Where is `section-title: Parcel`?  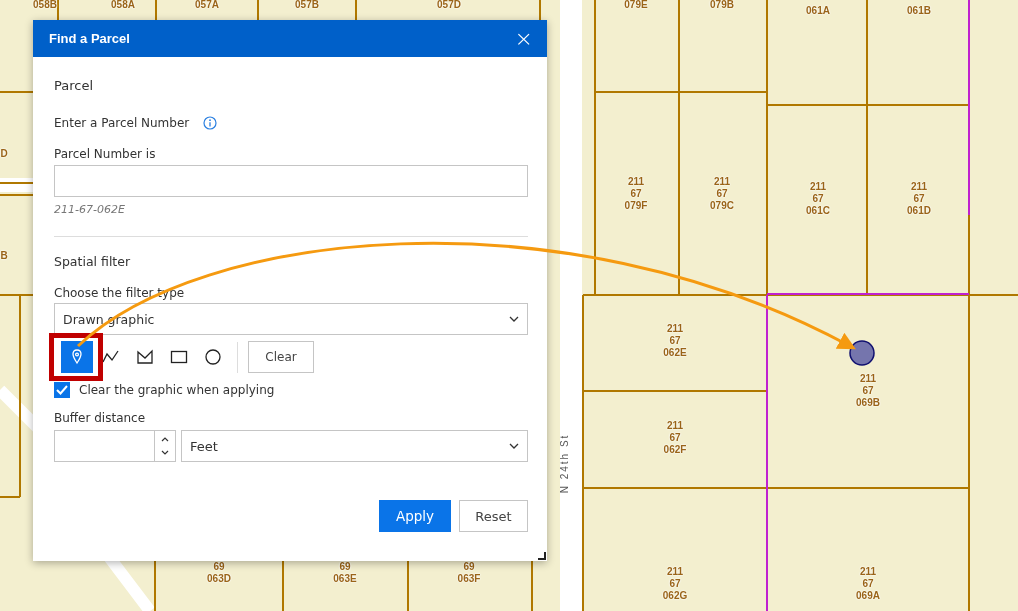
section-title: Parcel is located at coordinates (74, 85).